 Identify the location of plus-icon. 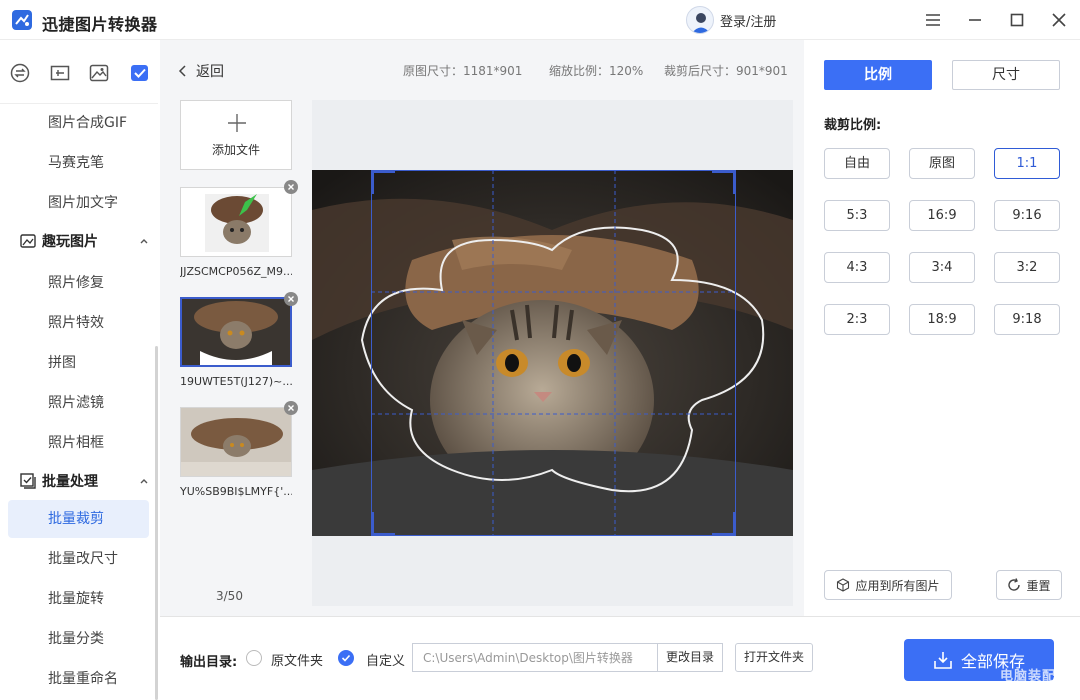
(237, 123).